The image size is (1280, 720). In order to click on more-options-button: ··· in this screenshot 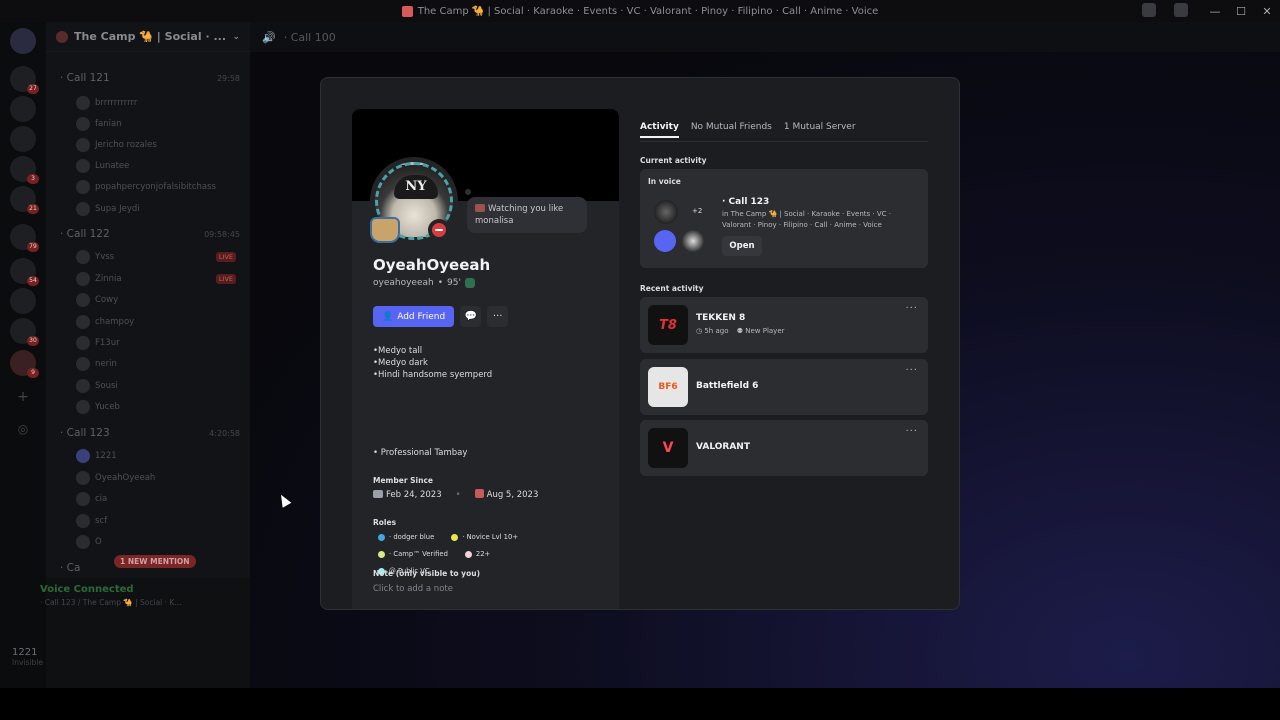, I will do `click(498, 316)`.